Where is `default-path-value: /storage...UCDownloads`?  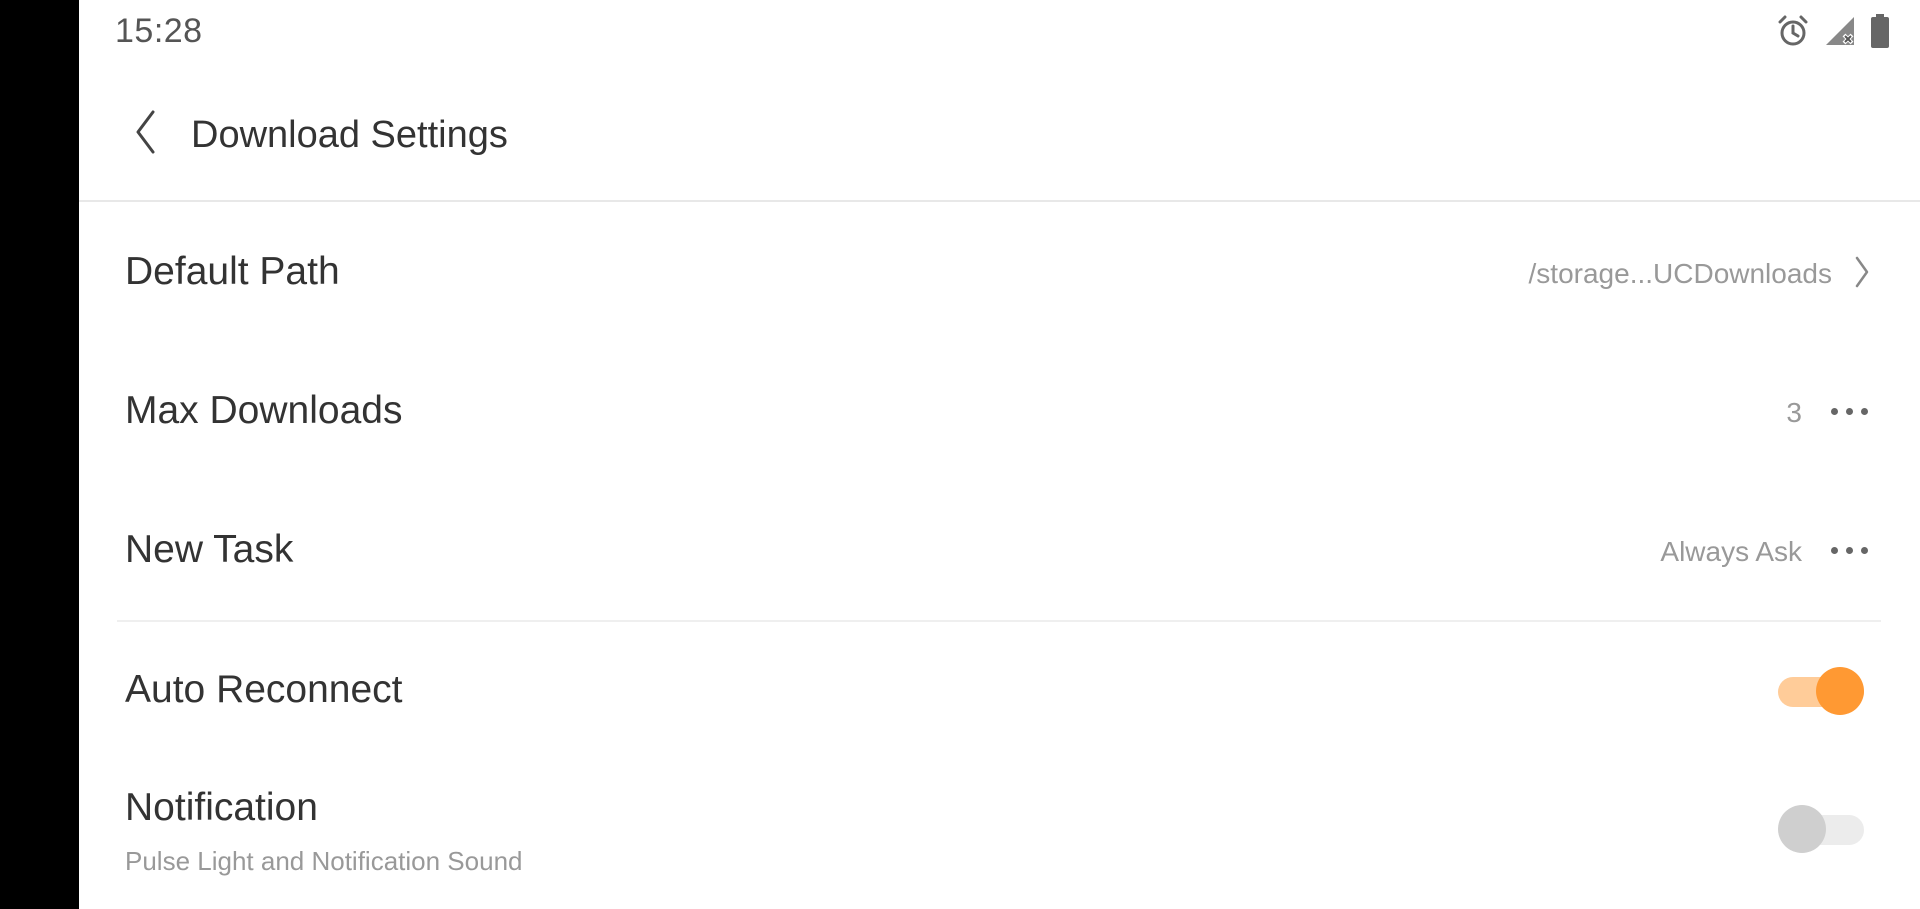
default-path-value: /storage...UCDownloads is located at coordinates (1680, 273).